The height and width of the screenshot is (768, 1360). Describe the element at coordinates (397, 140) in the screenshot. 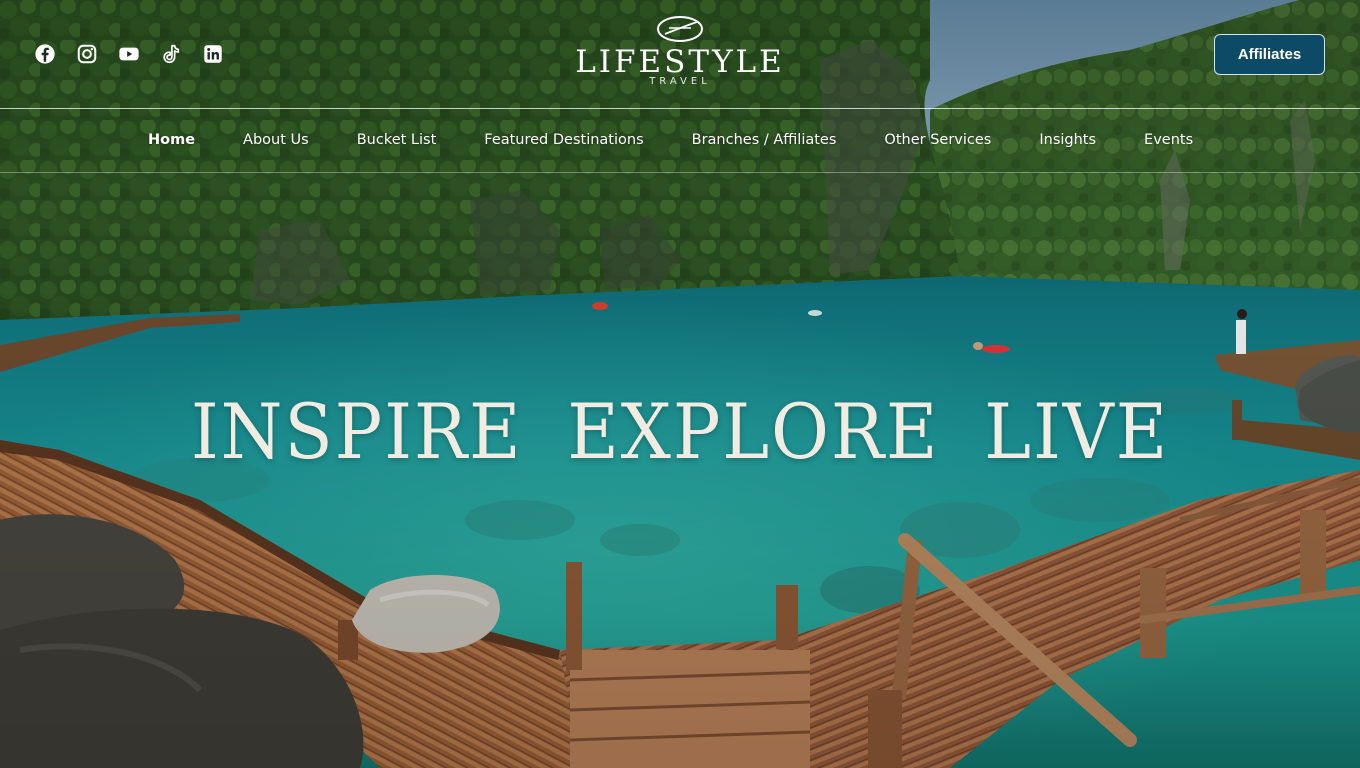

I see `nav-item-bucket-list: Bucket List` at that location.